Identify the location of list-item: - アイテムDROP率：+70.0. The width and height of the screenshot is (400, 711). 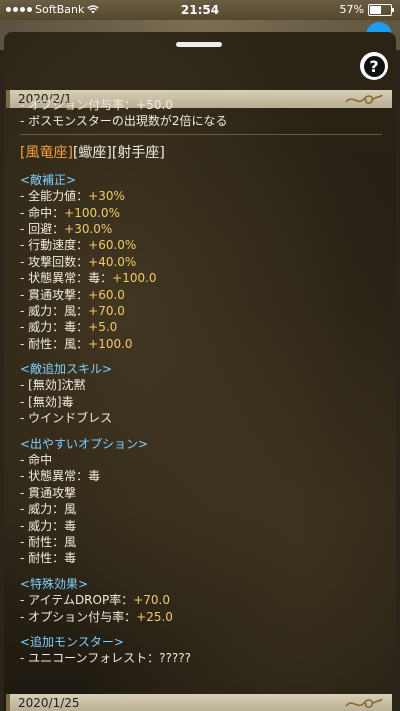
(205, 600).